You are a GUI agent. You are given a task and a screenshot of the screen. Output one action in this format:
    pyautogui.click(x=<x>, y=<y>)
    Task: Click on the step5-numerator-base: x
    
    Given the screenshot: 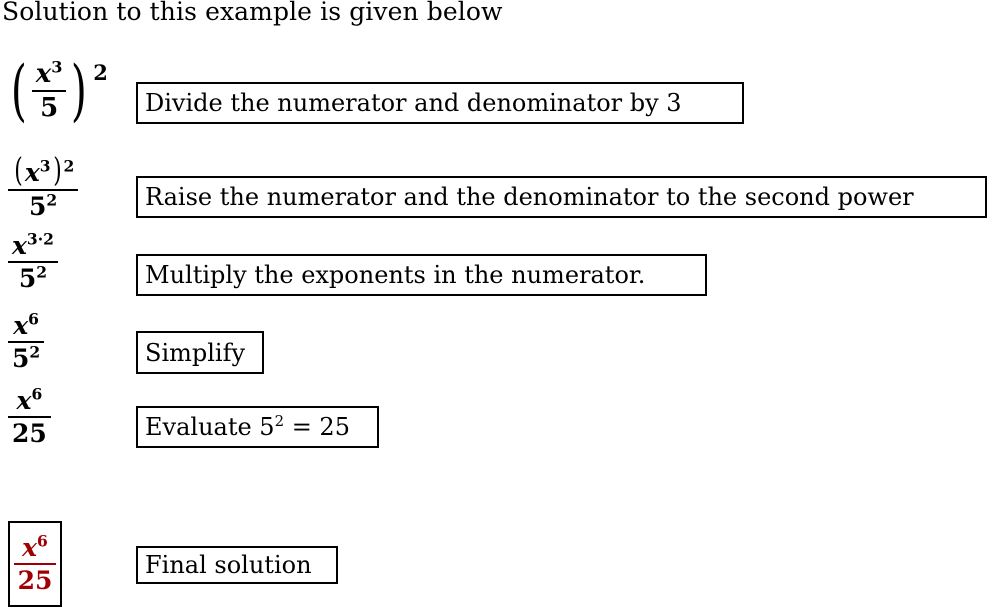 What is the action you would take?
    pyautogui.click(x=24, y=400)
    